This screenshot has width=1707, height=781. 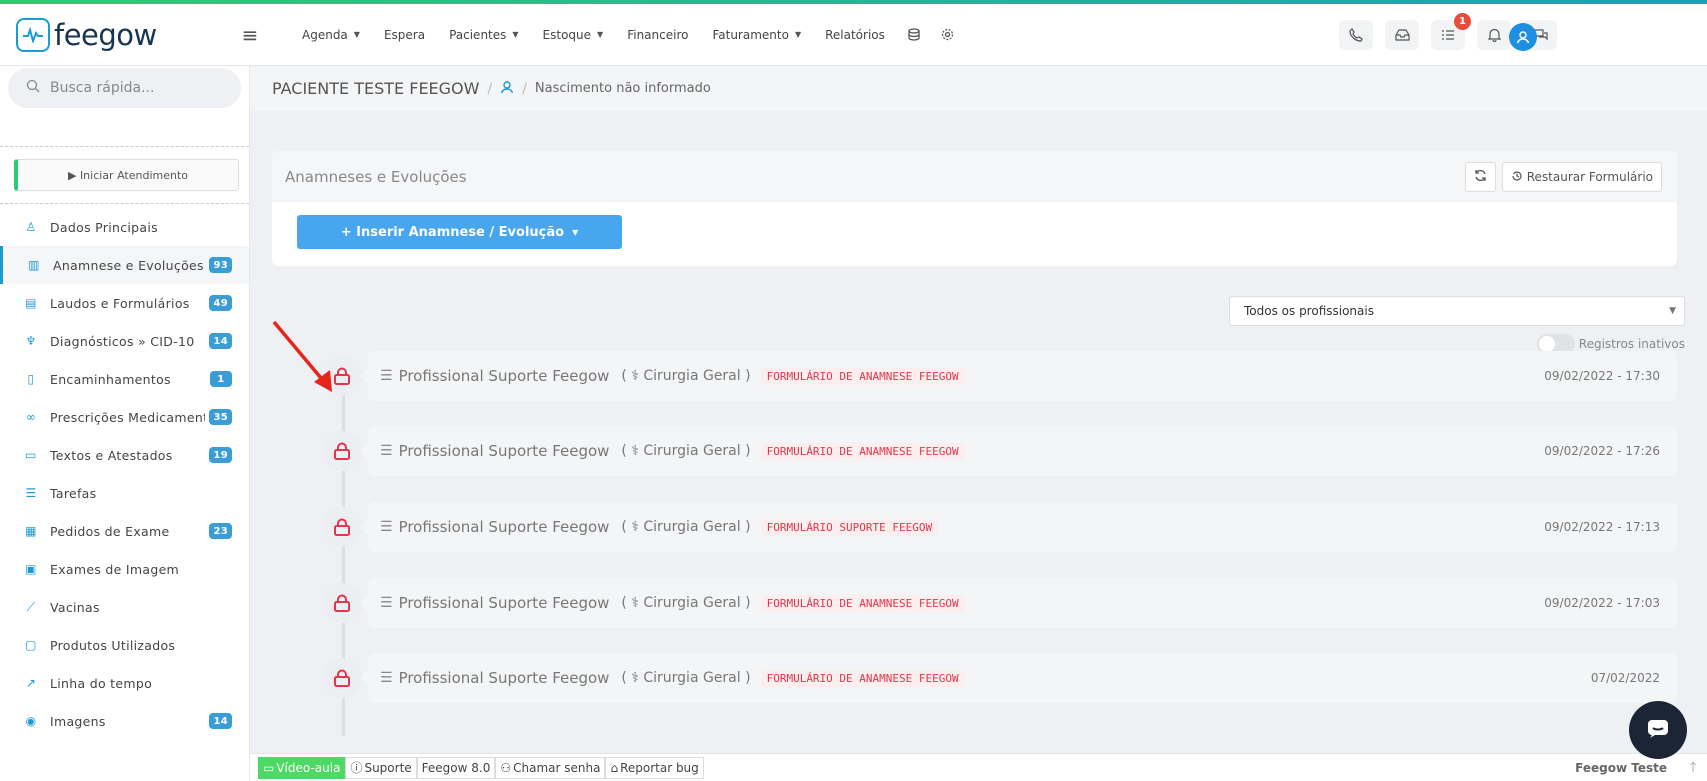 I want to click on arrow-up-icon: ↑, so click(x=1693, y=768).